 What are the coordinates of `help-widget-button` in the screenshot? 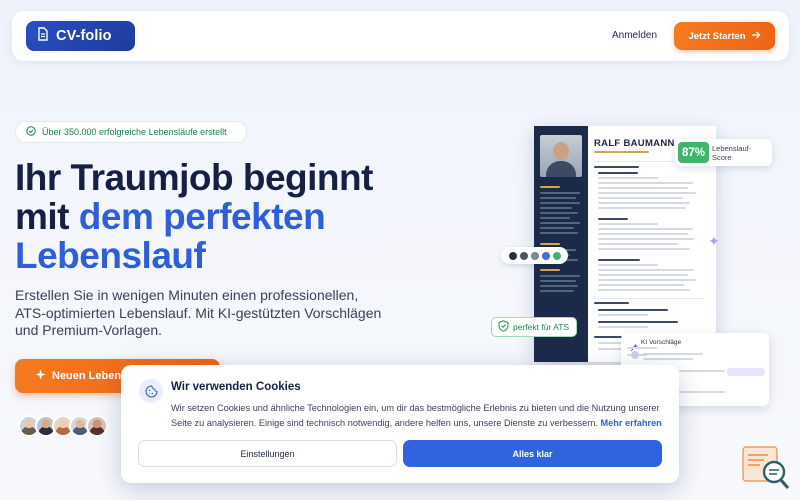 It's located at (766, 468).